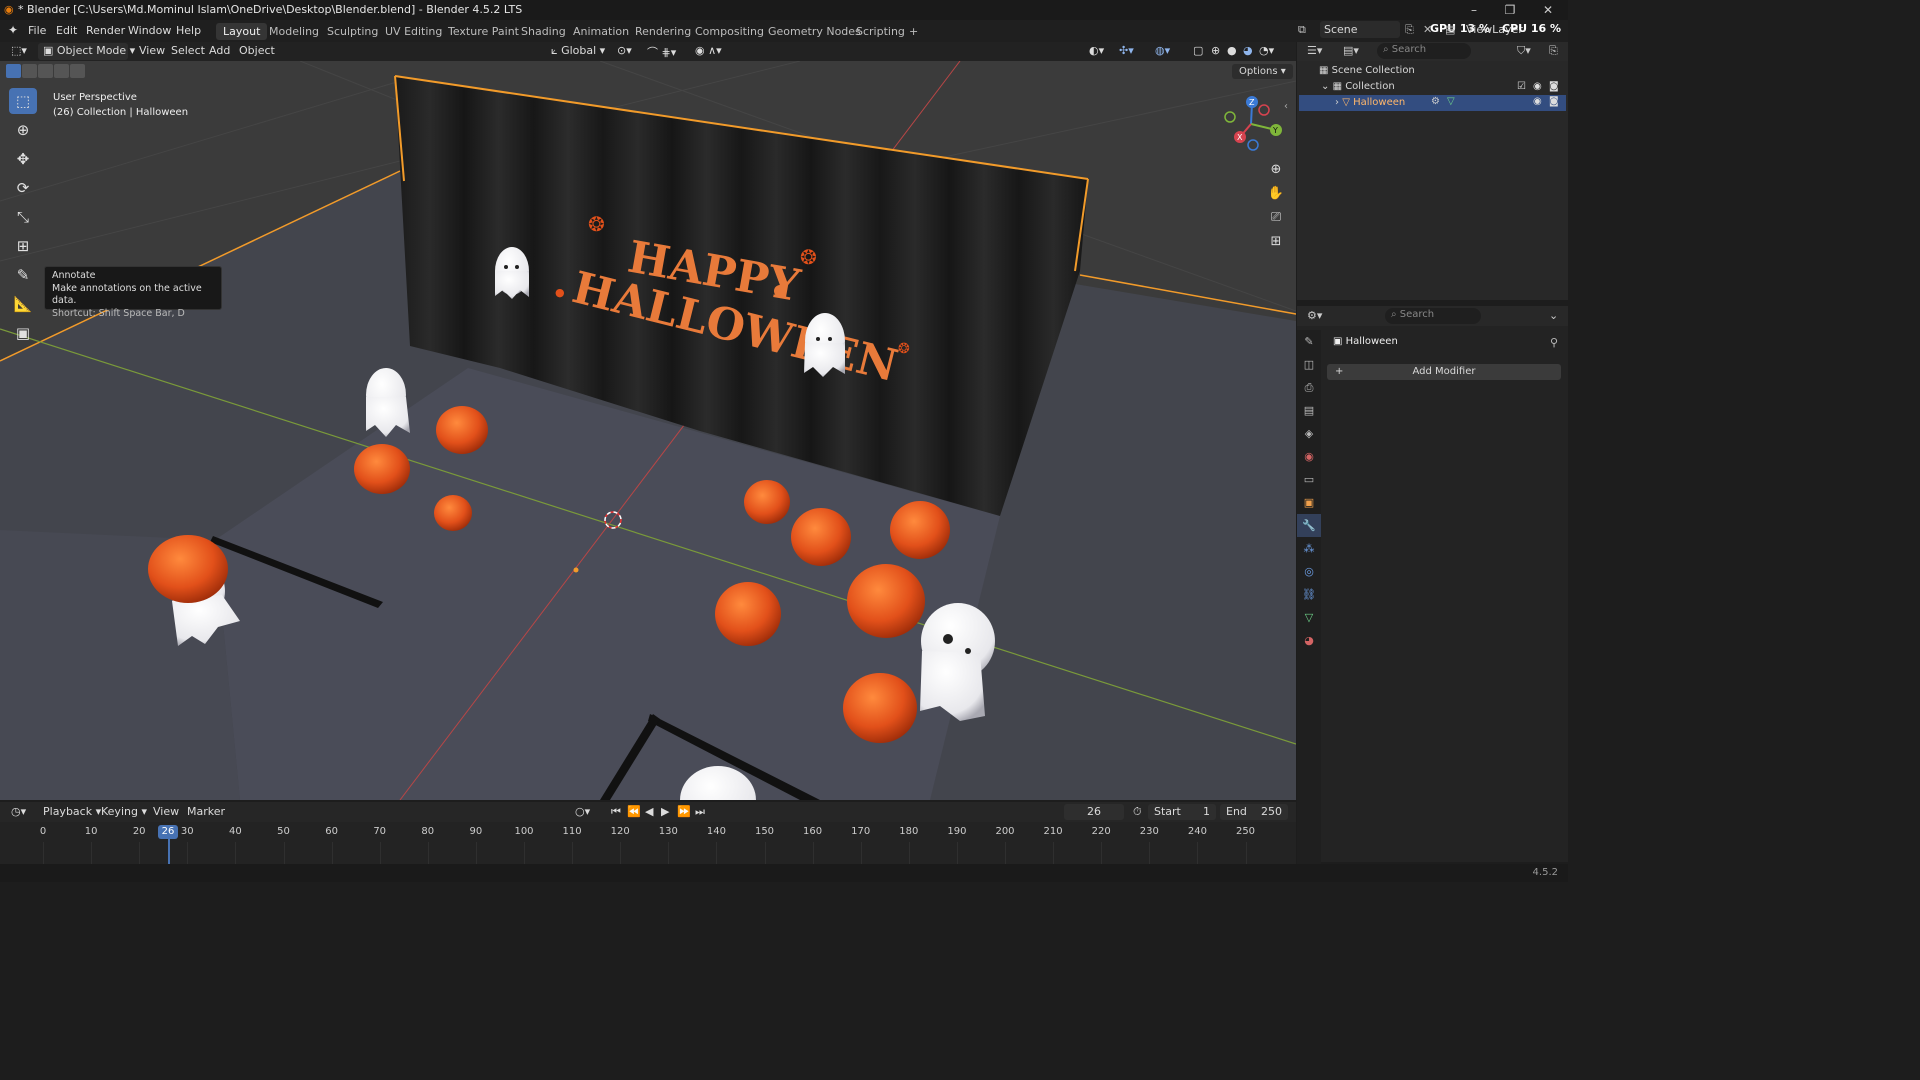  I want to click on camera-view-icon: ⎚, so click(1276, 218).